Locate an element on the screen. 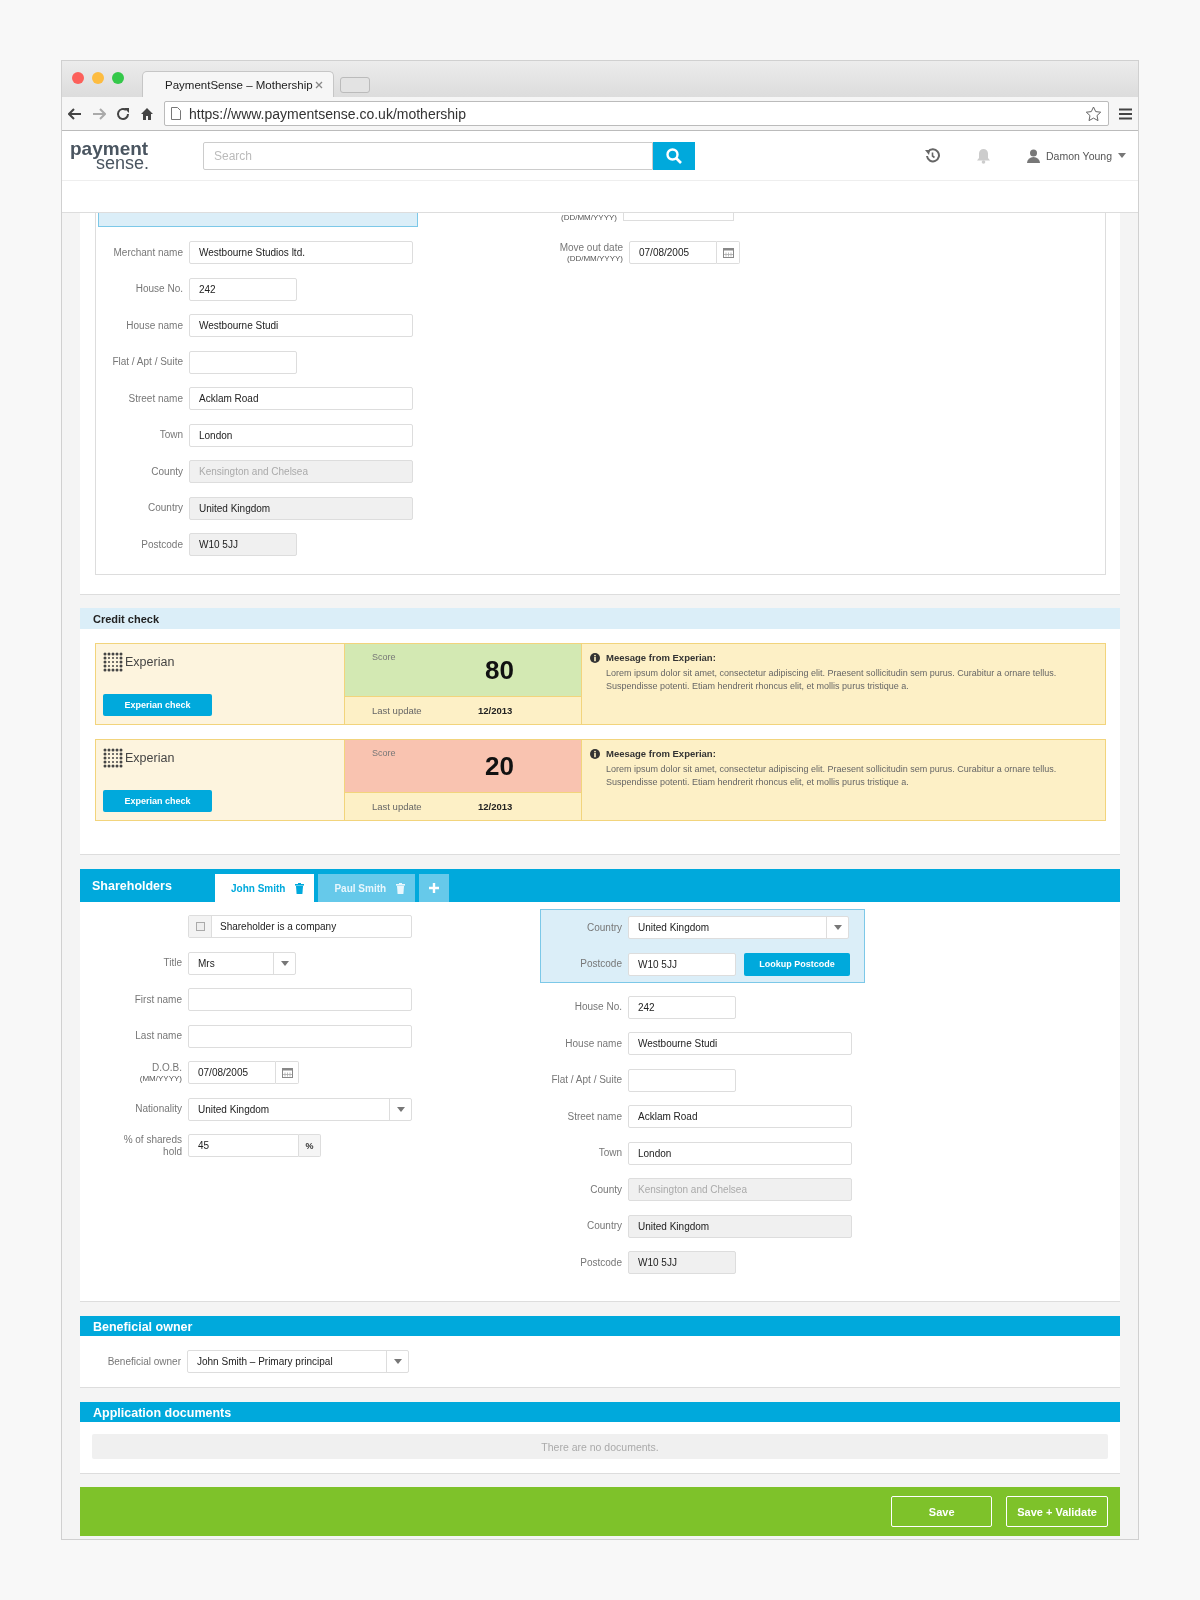 Image resolution: width=1200 pixels, height=1600 pixels. dropdown: John Smith – Primary principal is located at coordinates (298, 1361).